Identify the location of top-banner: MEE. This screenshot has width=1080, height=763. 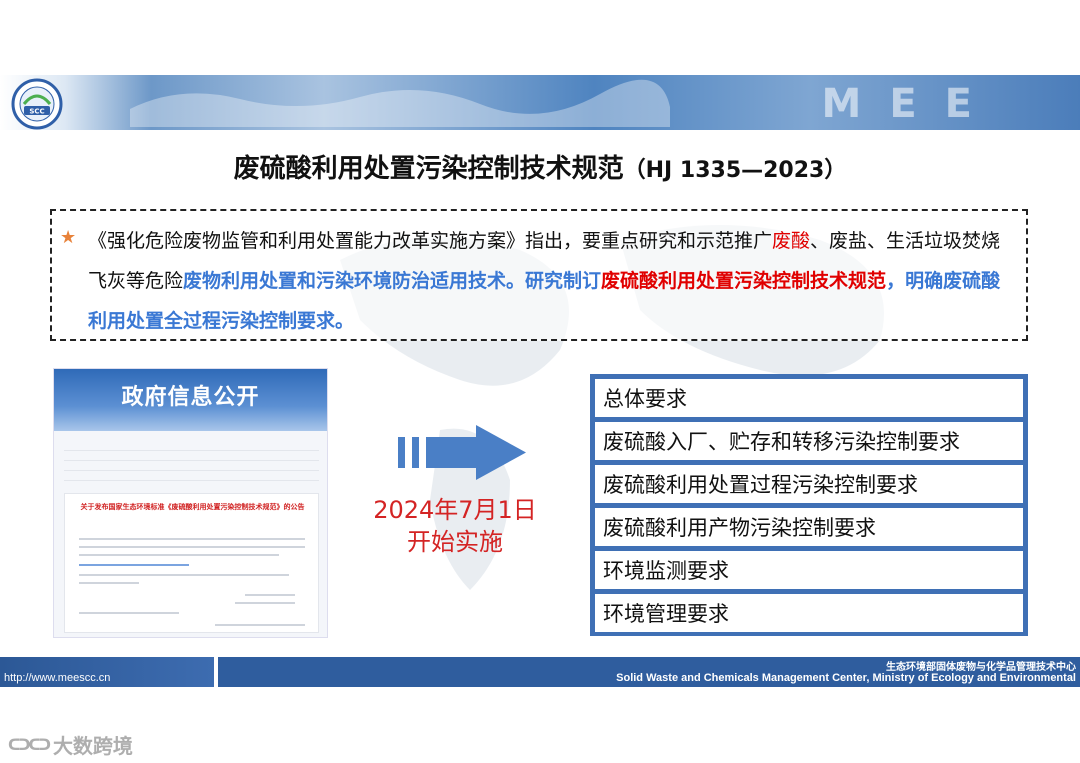
(540, 102).